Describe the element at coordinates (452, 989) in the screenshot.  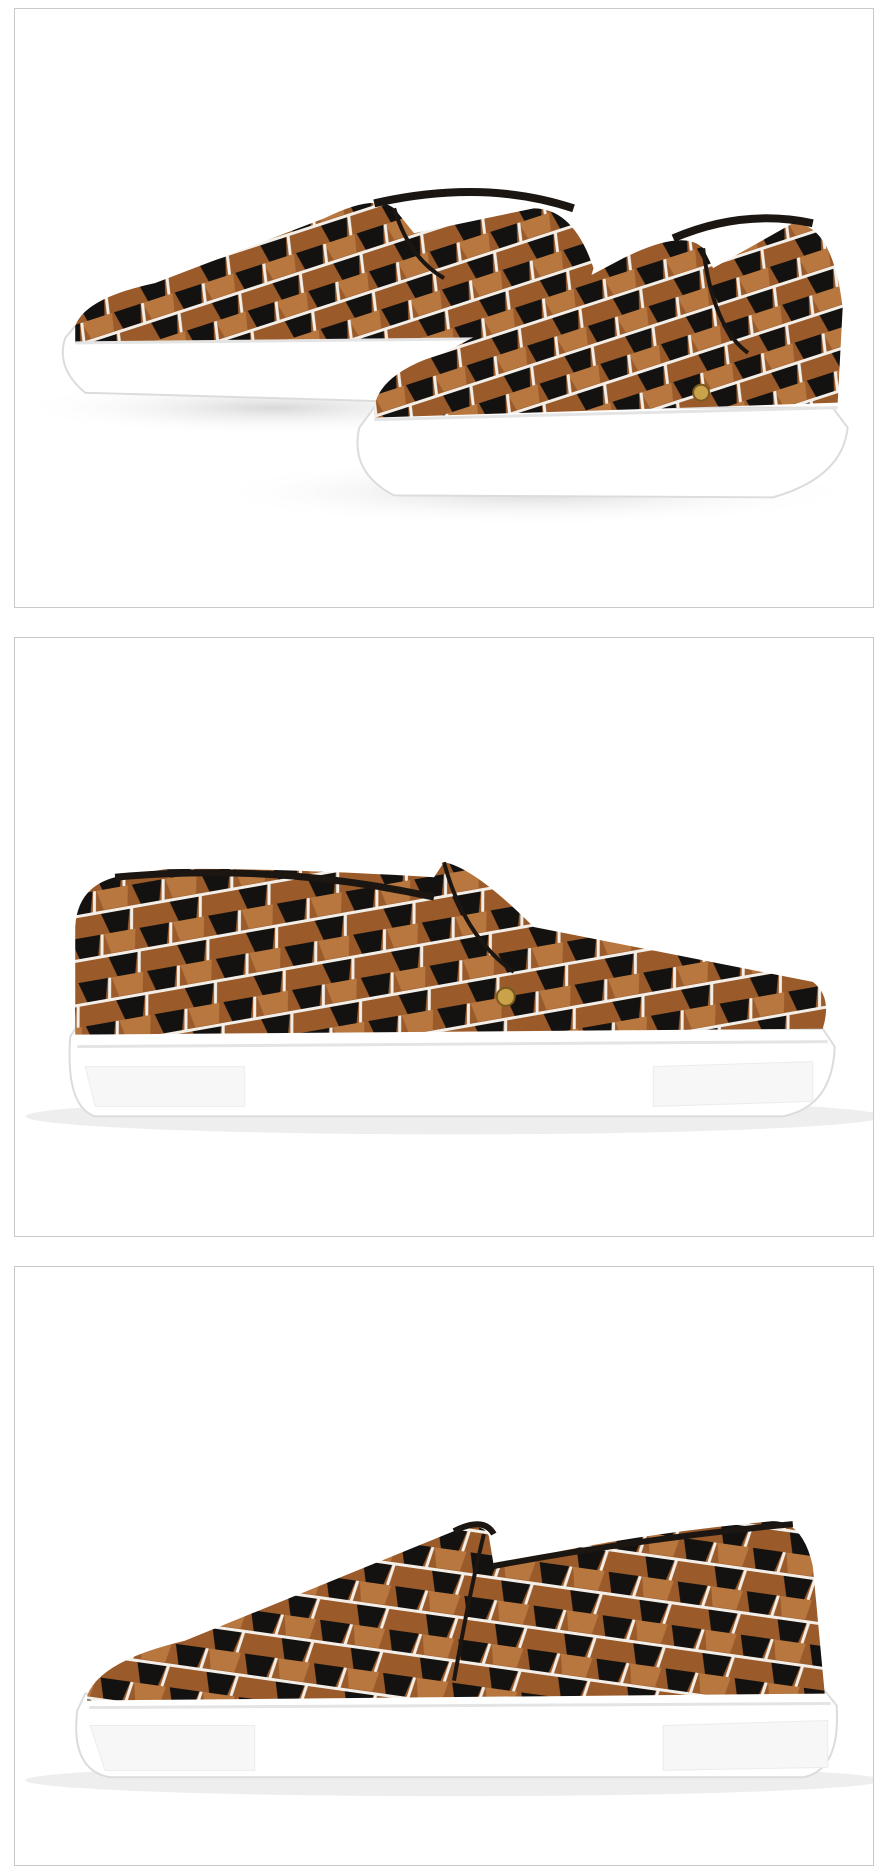
I see `sneaker-side-right` at that location.